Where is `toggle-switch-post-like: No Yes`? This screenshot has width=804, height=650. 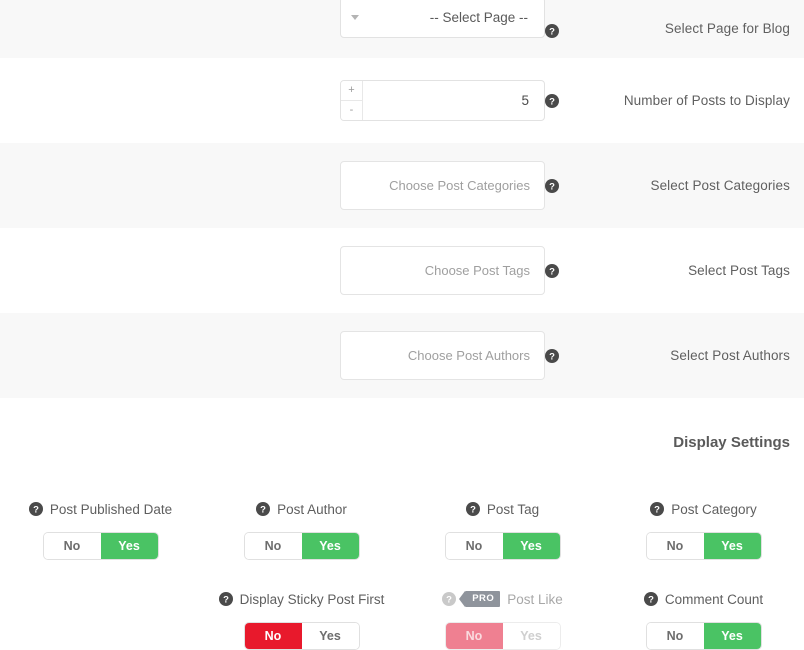 toggle-switch-post-like: No Yes is located at coordinates (502, 636).